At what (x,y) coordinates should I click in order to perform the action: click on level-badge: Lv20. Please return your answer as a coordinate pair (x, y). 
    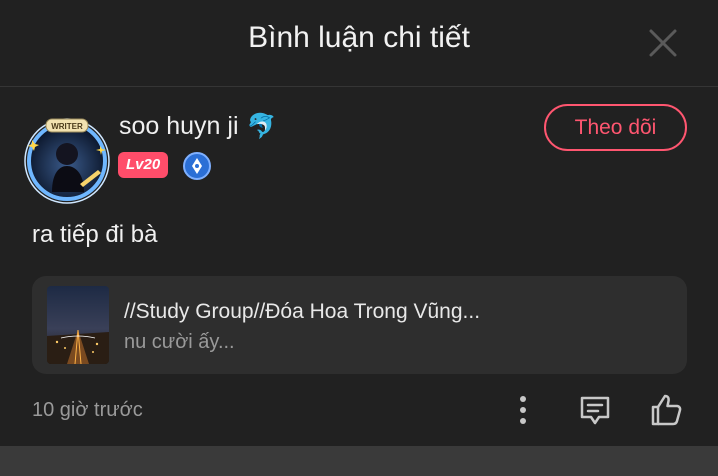
    Looking at the image, I should click on (143, 165).